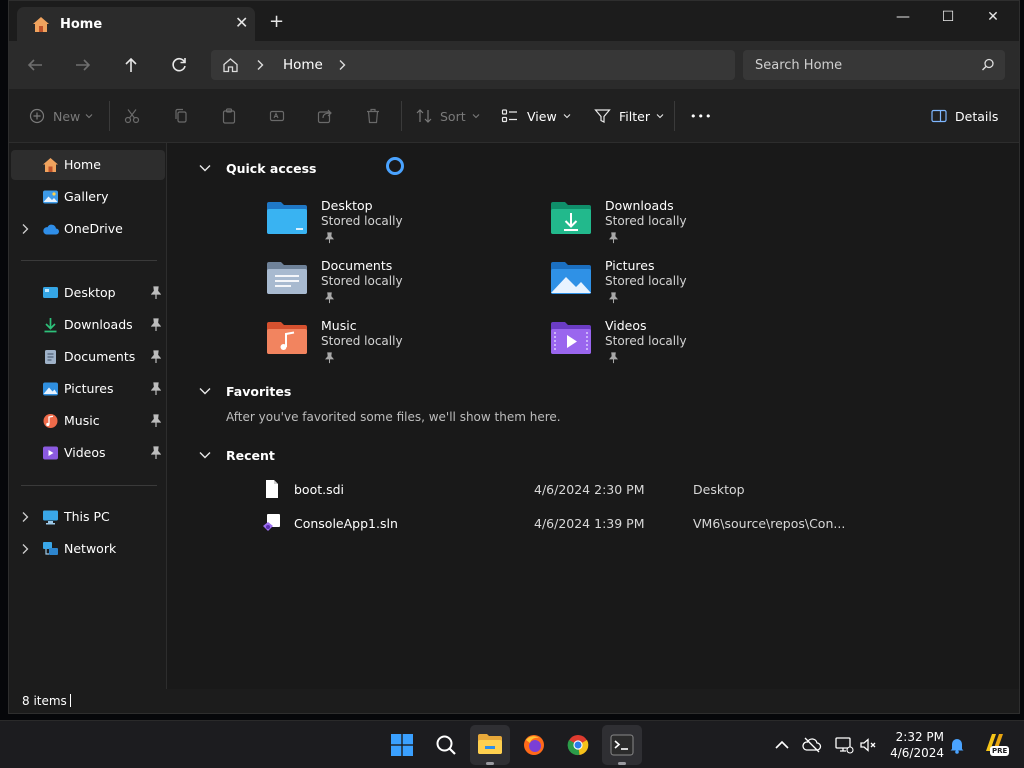 This screenshot has height=768, width=1024. I want to click on quick-access-music: Music Stored locally, so click(405, 347).